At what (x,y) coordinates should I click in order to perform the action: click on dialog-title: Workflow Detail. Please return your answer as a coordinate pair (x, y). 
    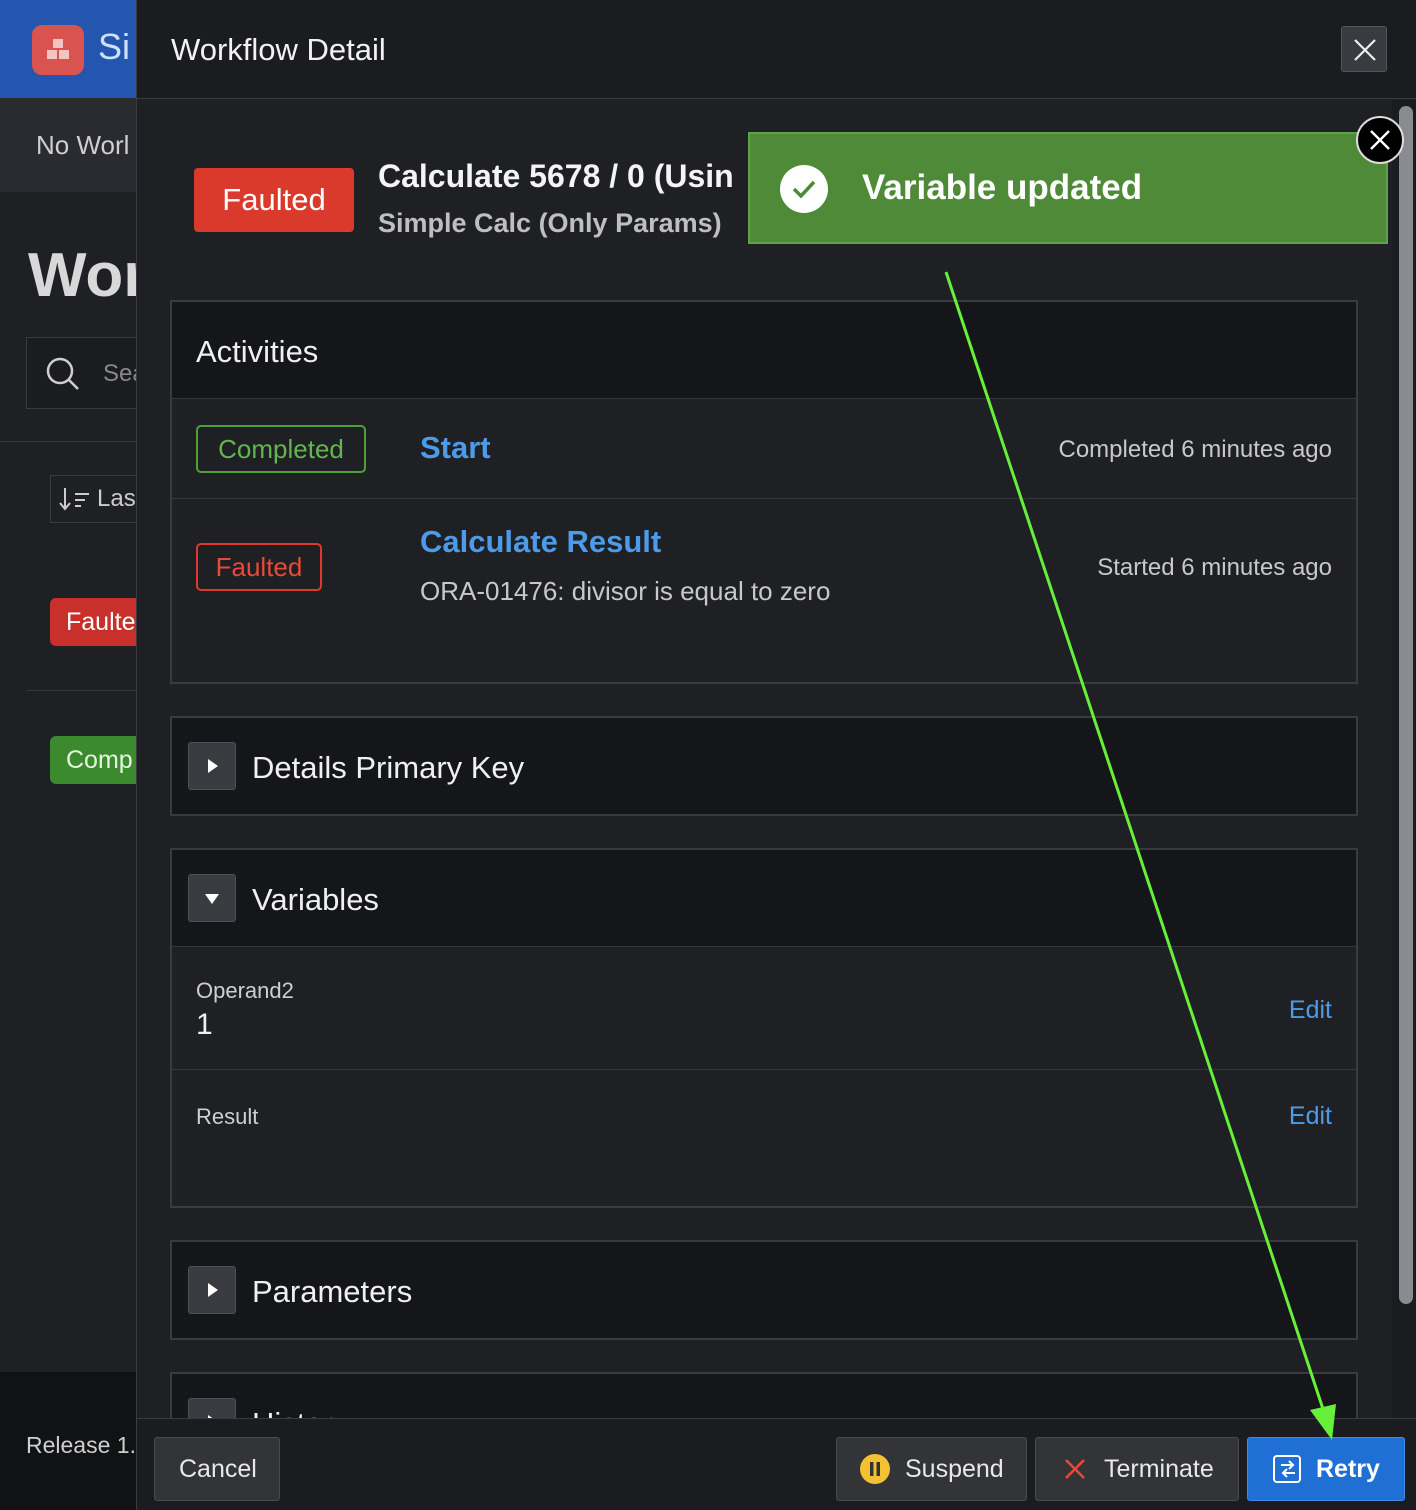
    Looking at the image, I should click on (278, 49).